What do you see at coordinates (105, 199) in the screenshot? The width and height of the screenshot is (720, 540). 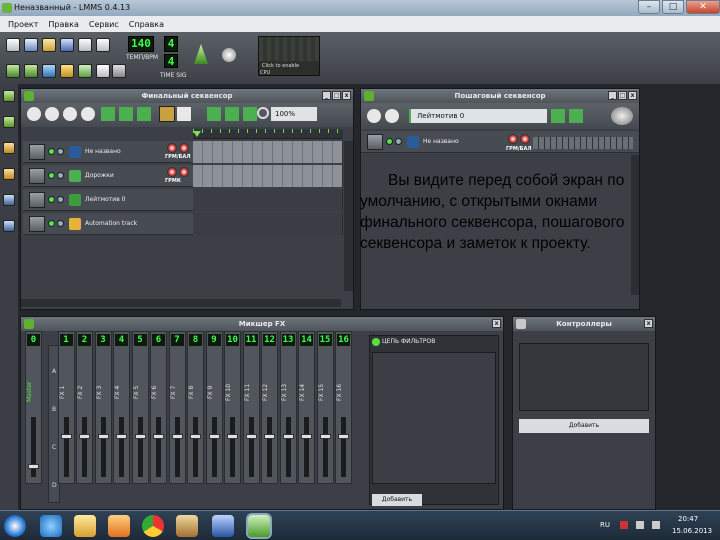 I see `track-name: Лейтмотив 0` at bounding box center [105, 199].